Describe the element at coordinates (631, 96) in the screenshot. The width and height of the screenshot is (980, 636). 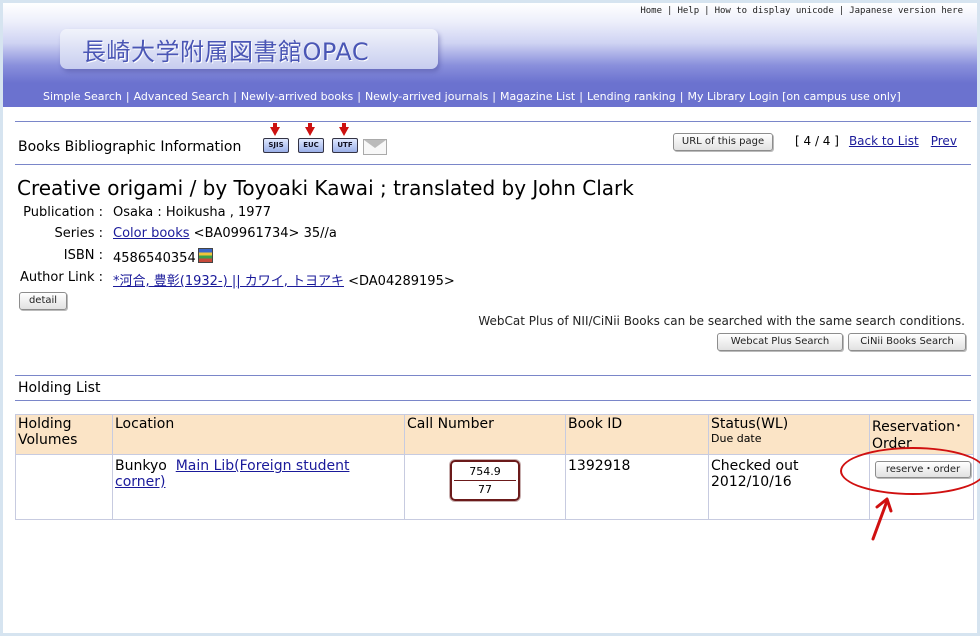
I see `nav-lending-ranking: Lending ranking` at that location.